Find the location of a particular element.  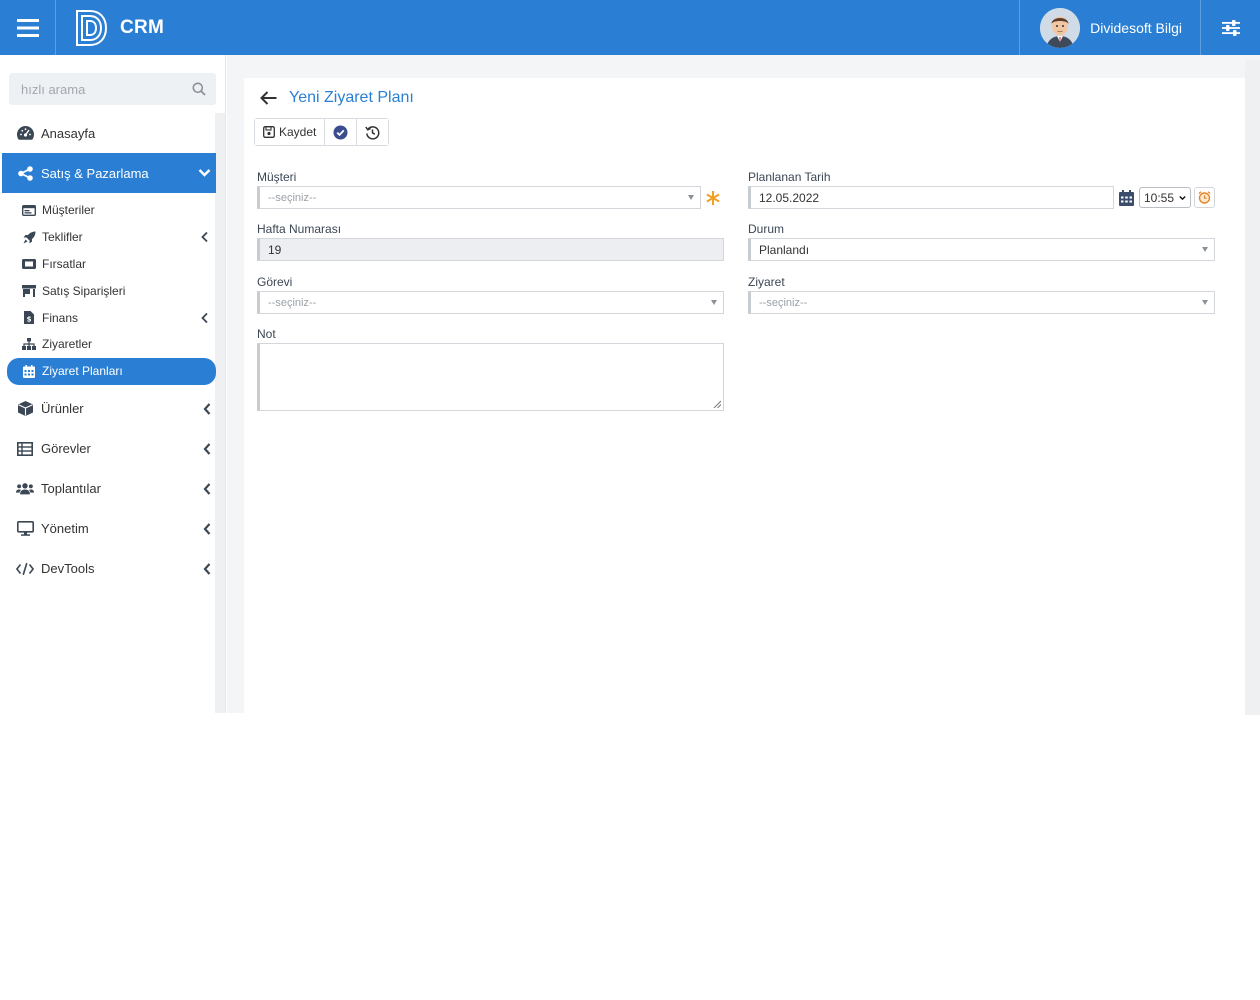

durum-select: Planlandı is located at coordinates (981, 249).